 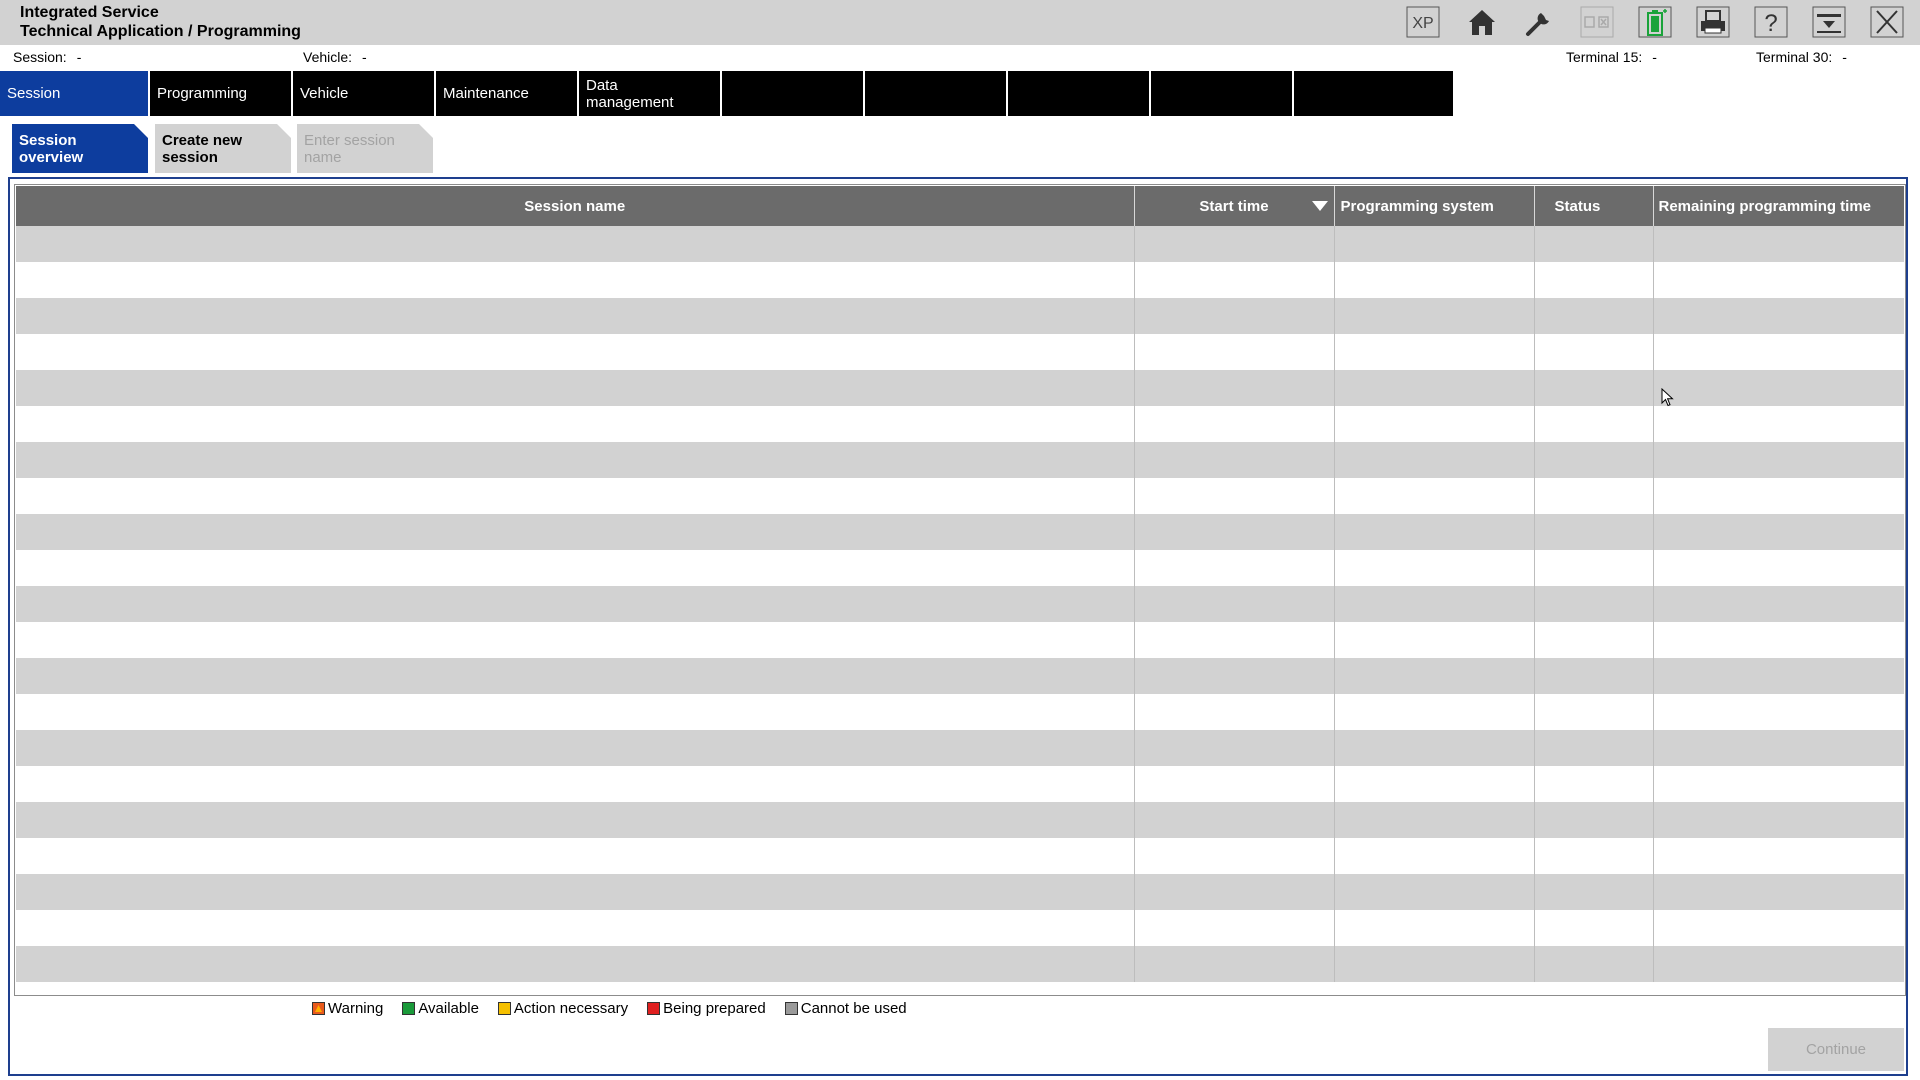 I want to click on xp-label: XP, so click(x=1422, y=23).